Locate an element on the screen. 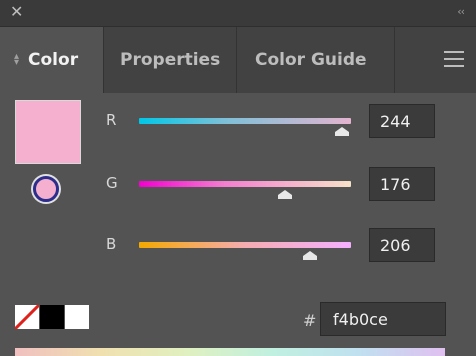 This screenshot has height=356, width=476. white-swatch is located at coordinates (77, 317).